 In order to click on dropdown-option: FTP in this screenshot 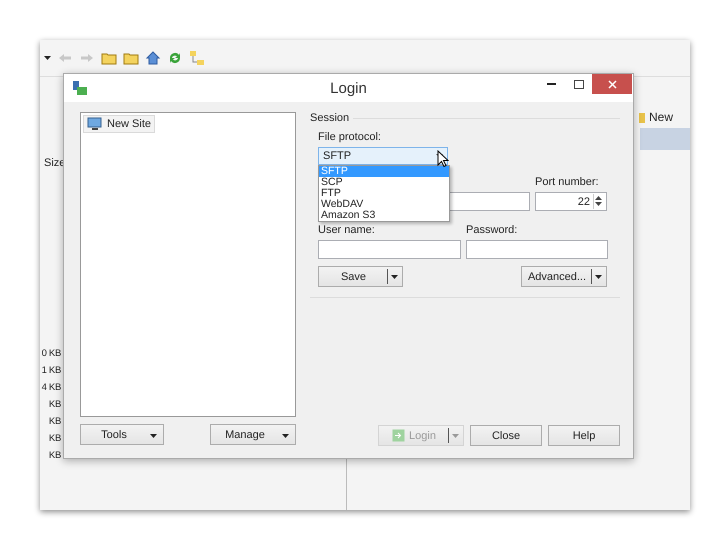, I will do `click(384, 193)`.